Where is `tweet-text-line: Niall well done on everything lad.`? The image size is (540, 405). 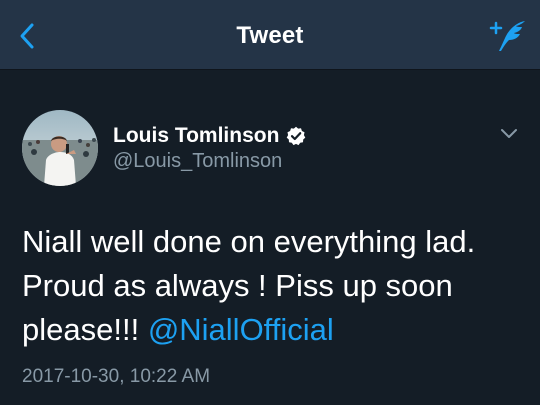
tweet-text-line: Niall well done on everything lad. is located at coordinates (249, 241).